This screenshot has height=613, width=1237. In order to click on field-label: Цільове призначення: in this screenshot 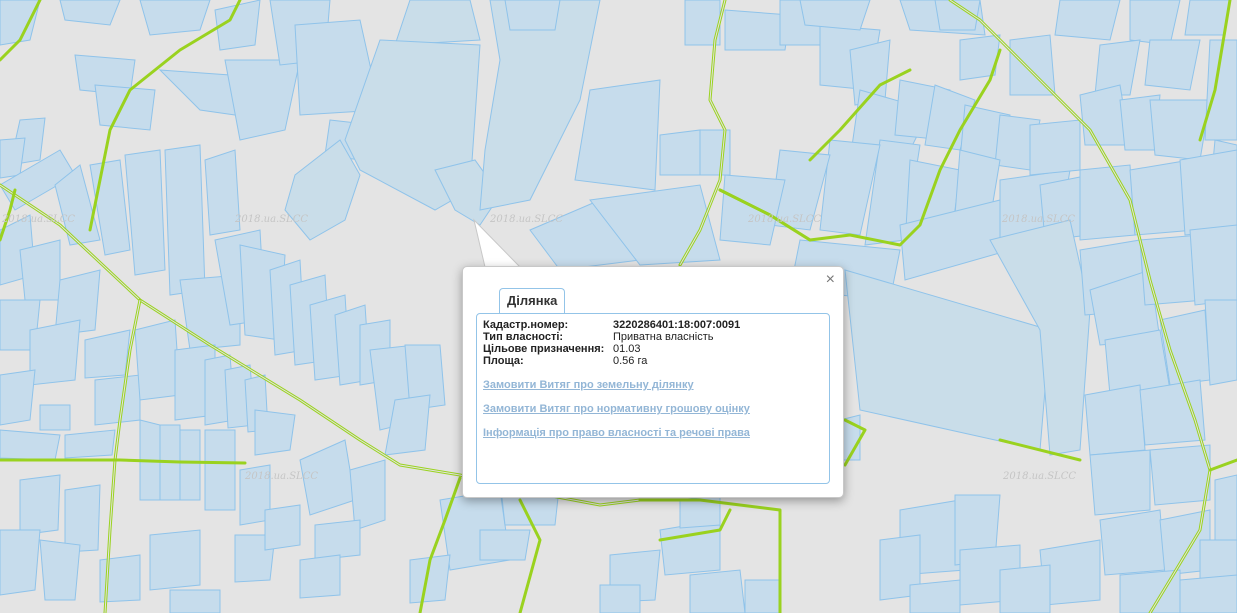, I will do `click(544, 349)`.